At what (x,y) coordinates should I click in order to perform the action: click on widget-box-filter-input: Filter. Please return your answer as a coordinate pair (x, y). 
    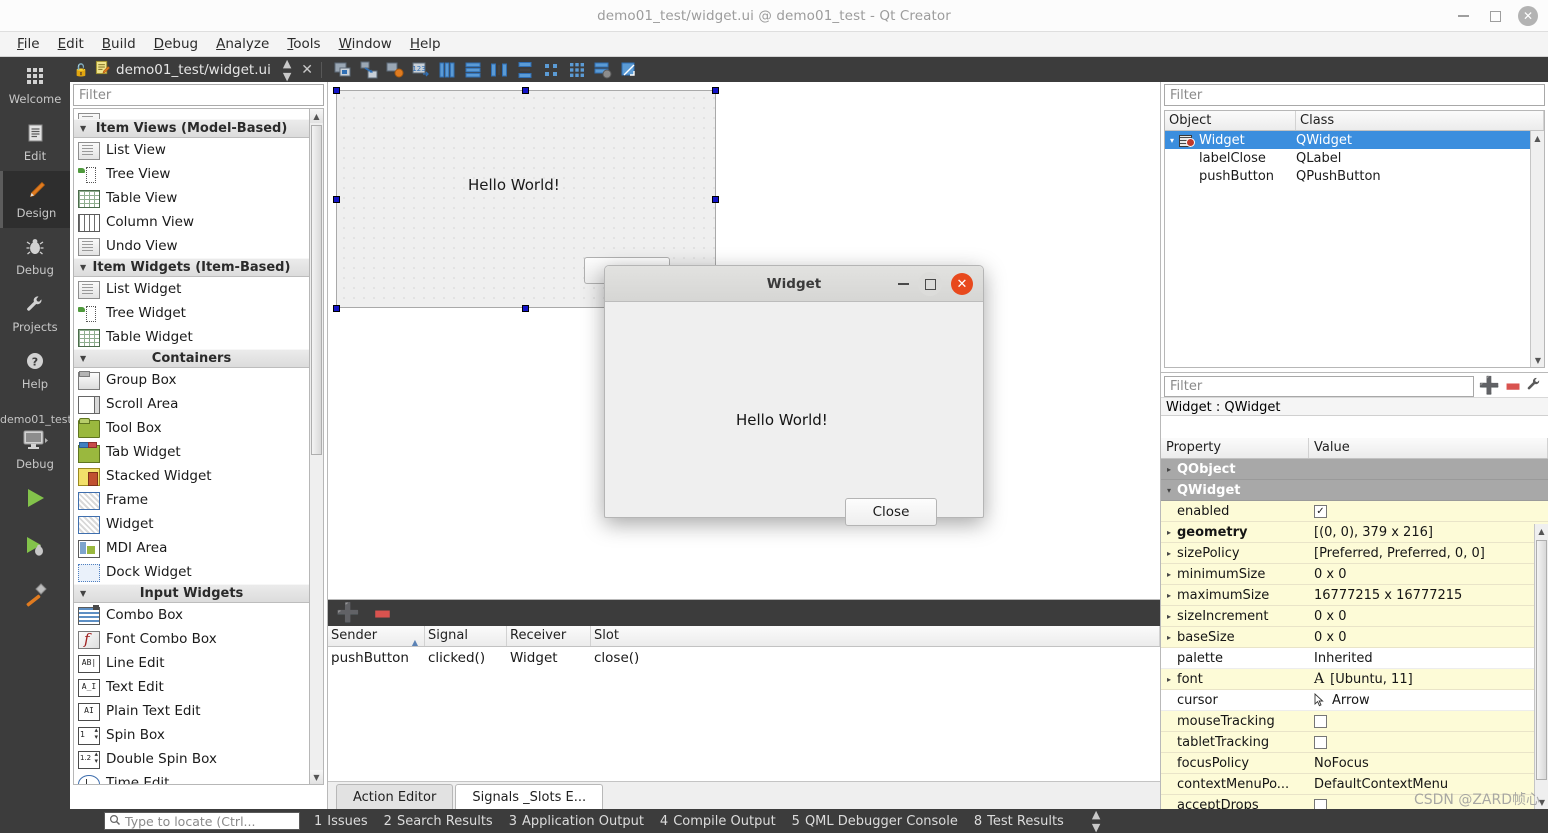
    Looking at the image, I should click on (198, 95).